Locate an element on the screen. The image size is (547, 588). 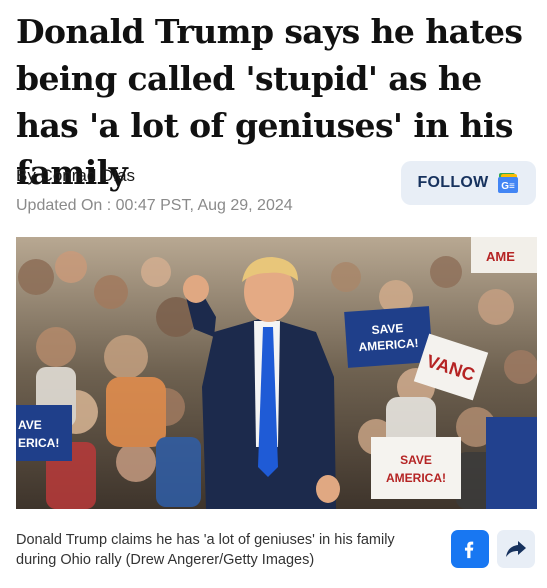
facebook-icon is located at coordinates (469, 550).